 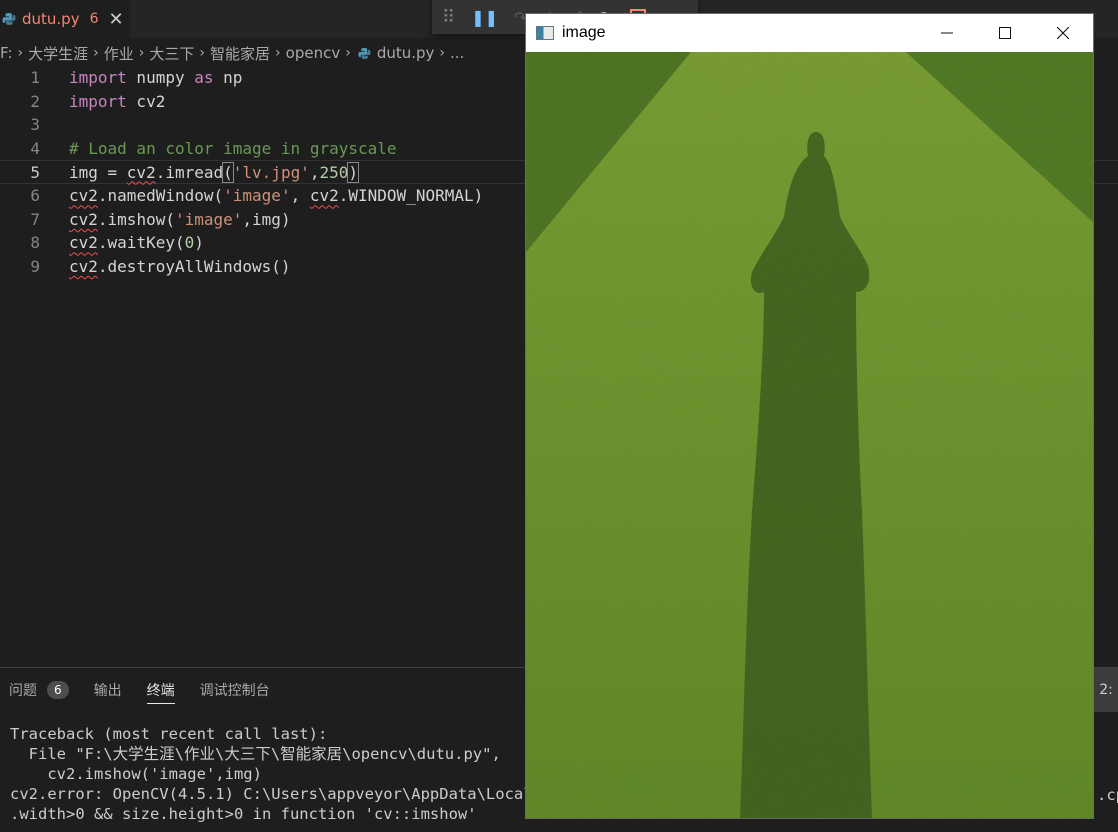 What do you see at coordinates (6, 53) in the screenshot?
I see `breadcrumb-item-drive: F:` at bounding box center [6, 53].